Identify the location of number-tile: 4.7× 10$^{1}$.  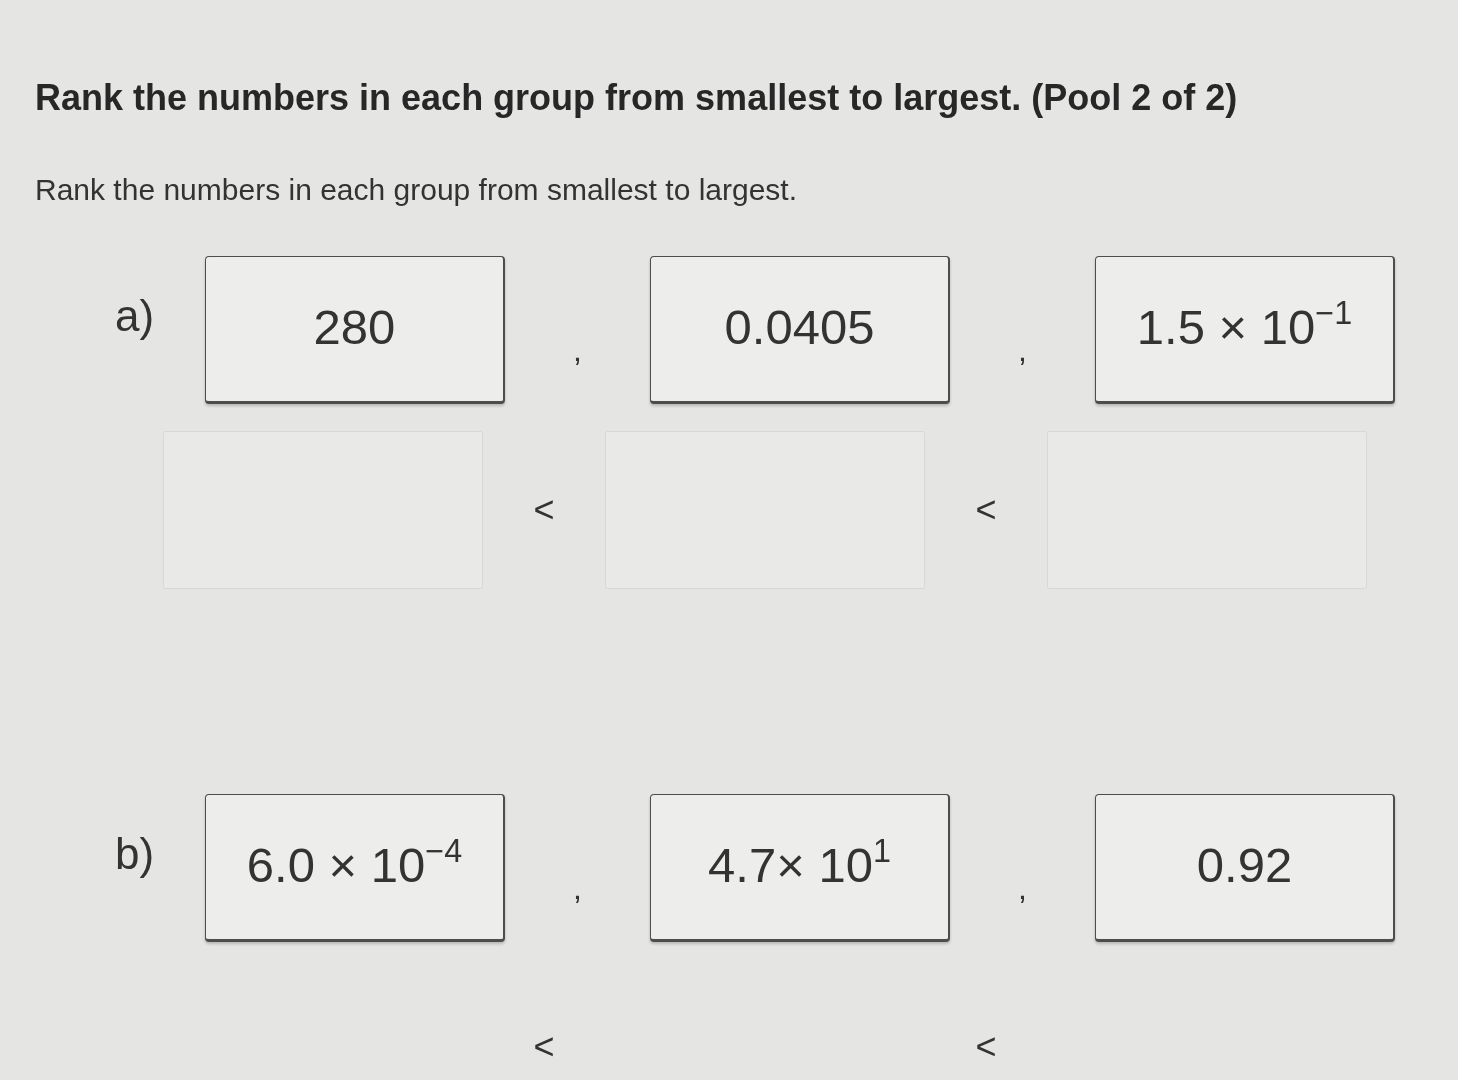
(800, 868).